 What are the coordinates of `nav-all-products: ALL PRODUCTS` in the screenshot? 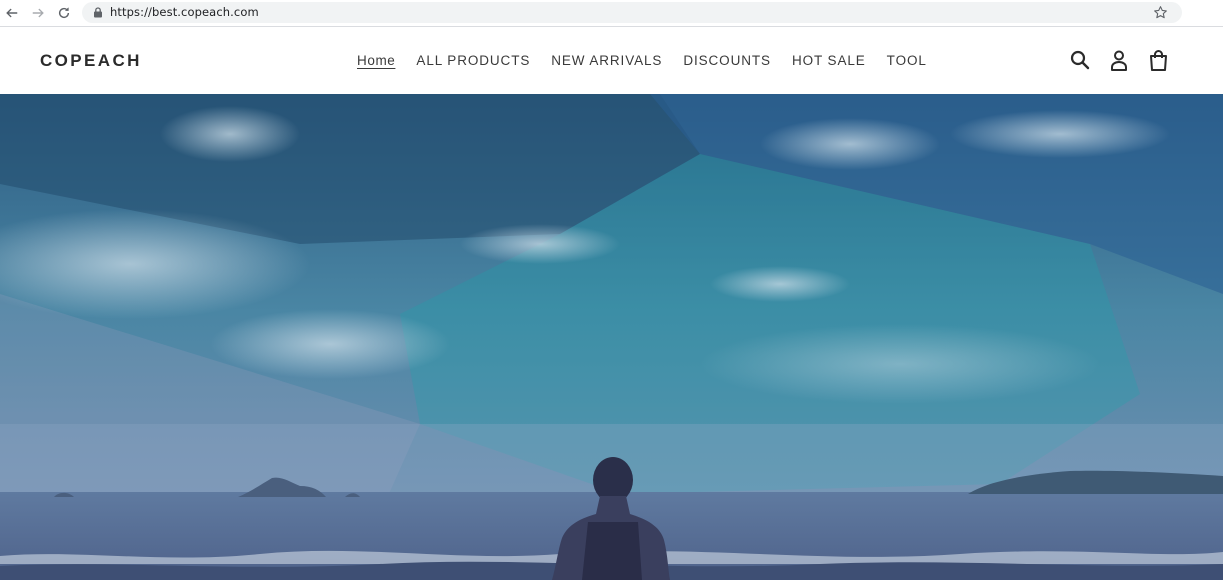 It's located at (473, 60).